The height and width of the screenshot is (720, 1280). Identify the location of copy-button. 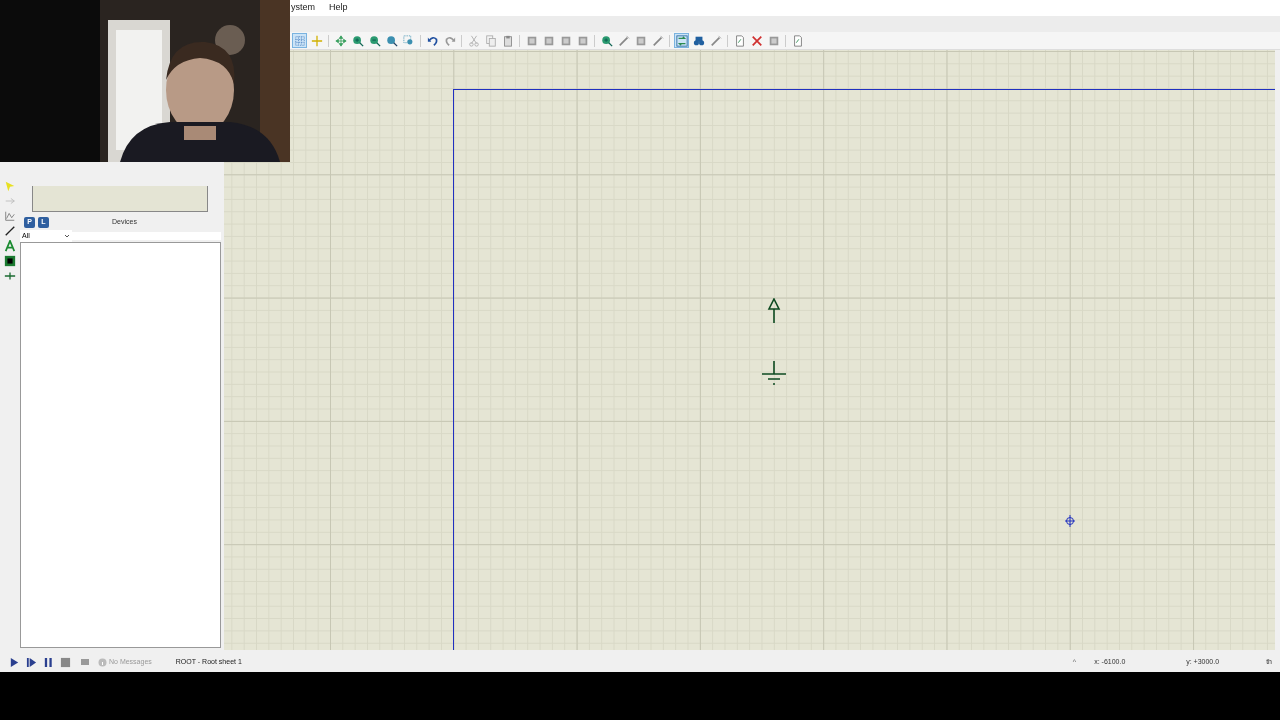
(490, 40).